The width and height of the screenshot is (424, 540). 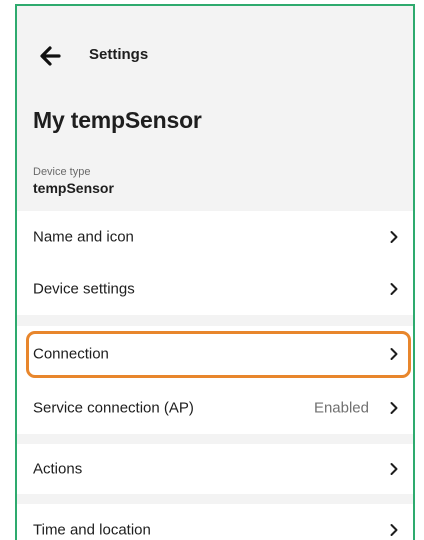 What do you see at coordinates (73, 188) in the screenshot?
I see `device-type-value: tempSensor` at bounding box center [73, 188].